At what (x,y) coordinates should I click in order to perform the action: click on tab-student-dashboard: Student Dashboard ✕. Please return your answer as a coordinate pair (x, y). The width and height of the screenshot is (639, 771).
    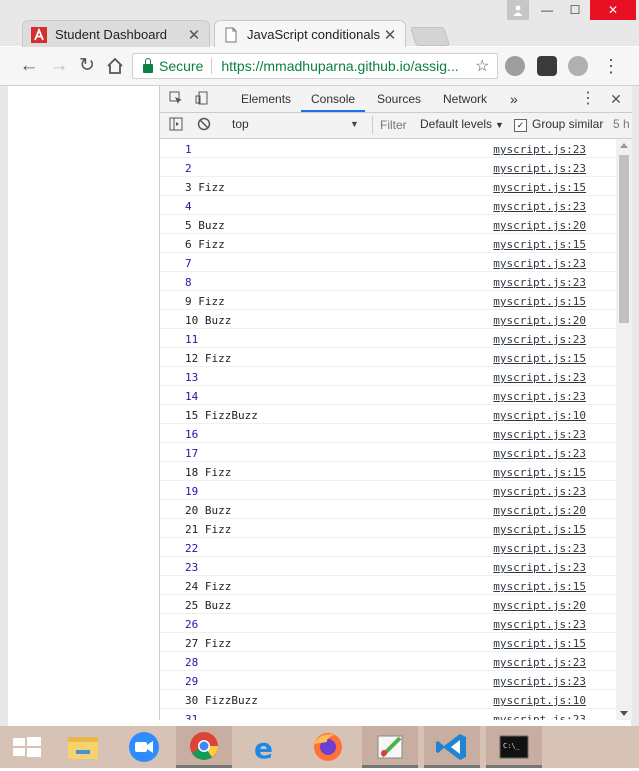
    Looking at the image, I should click on (116, 34).